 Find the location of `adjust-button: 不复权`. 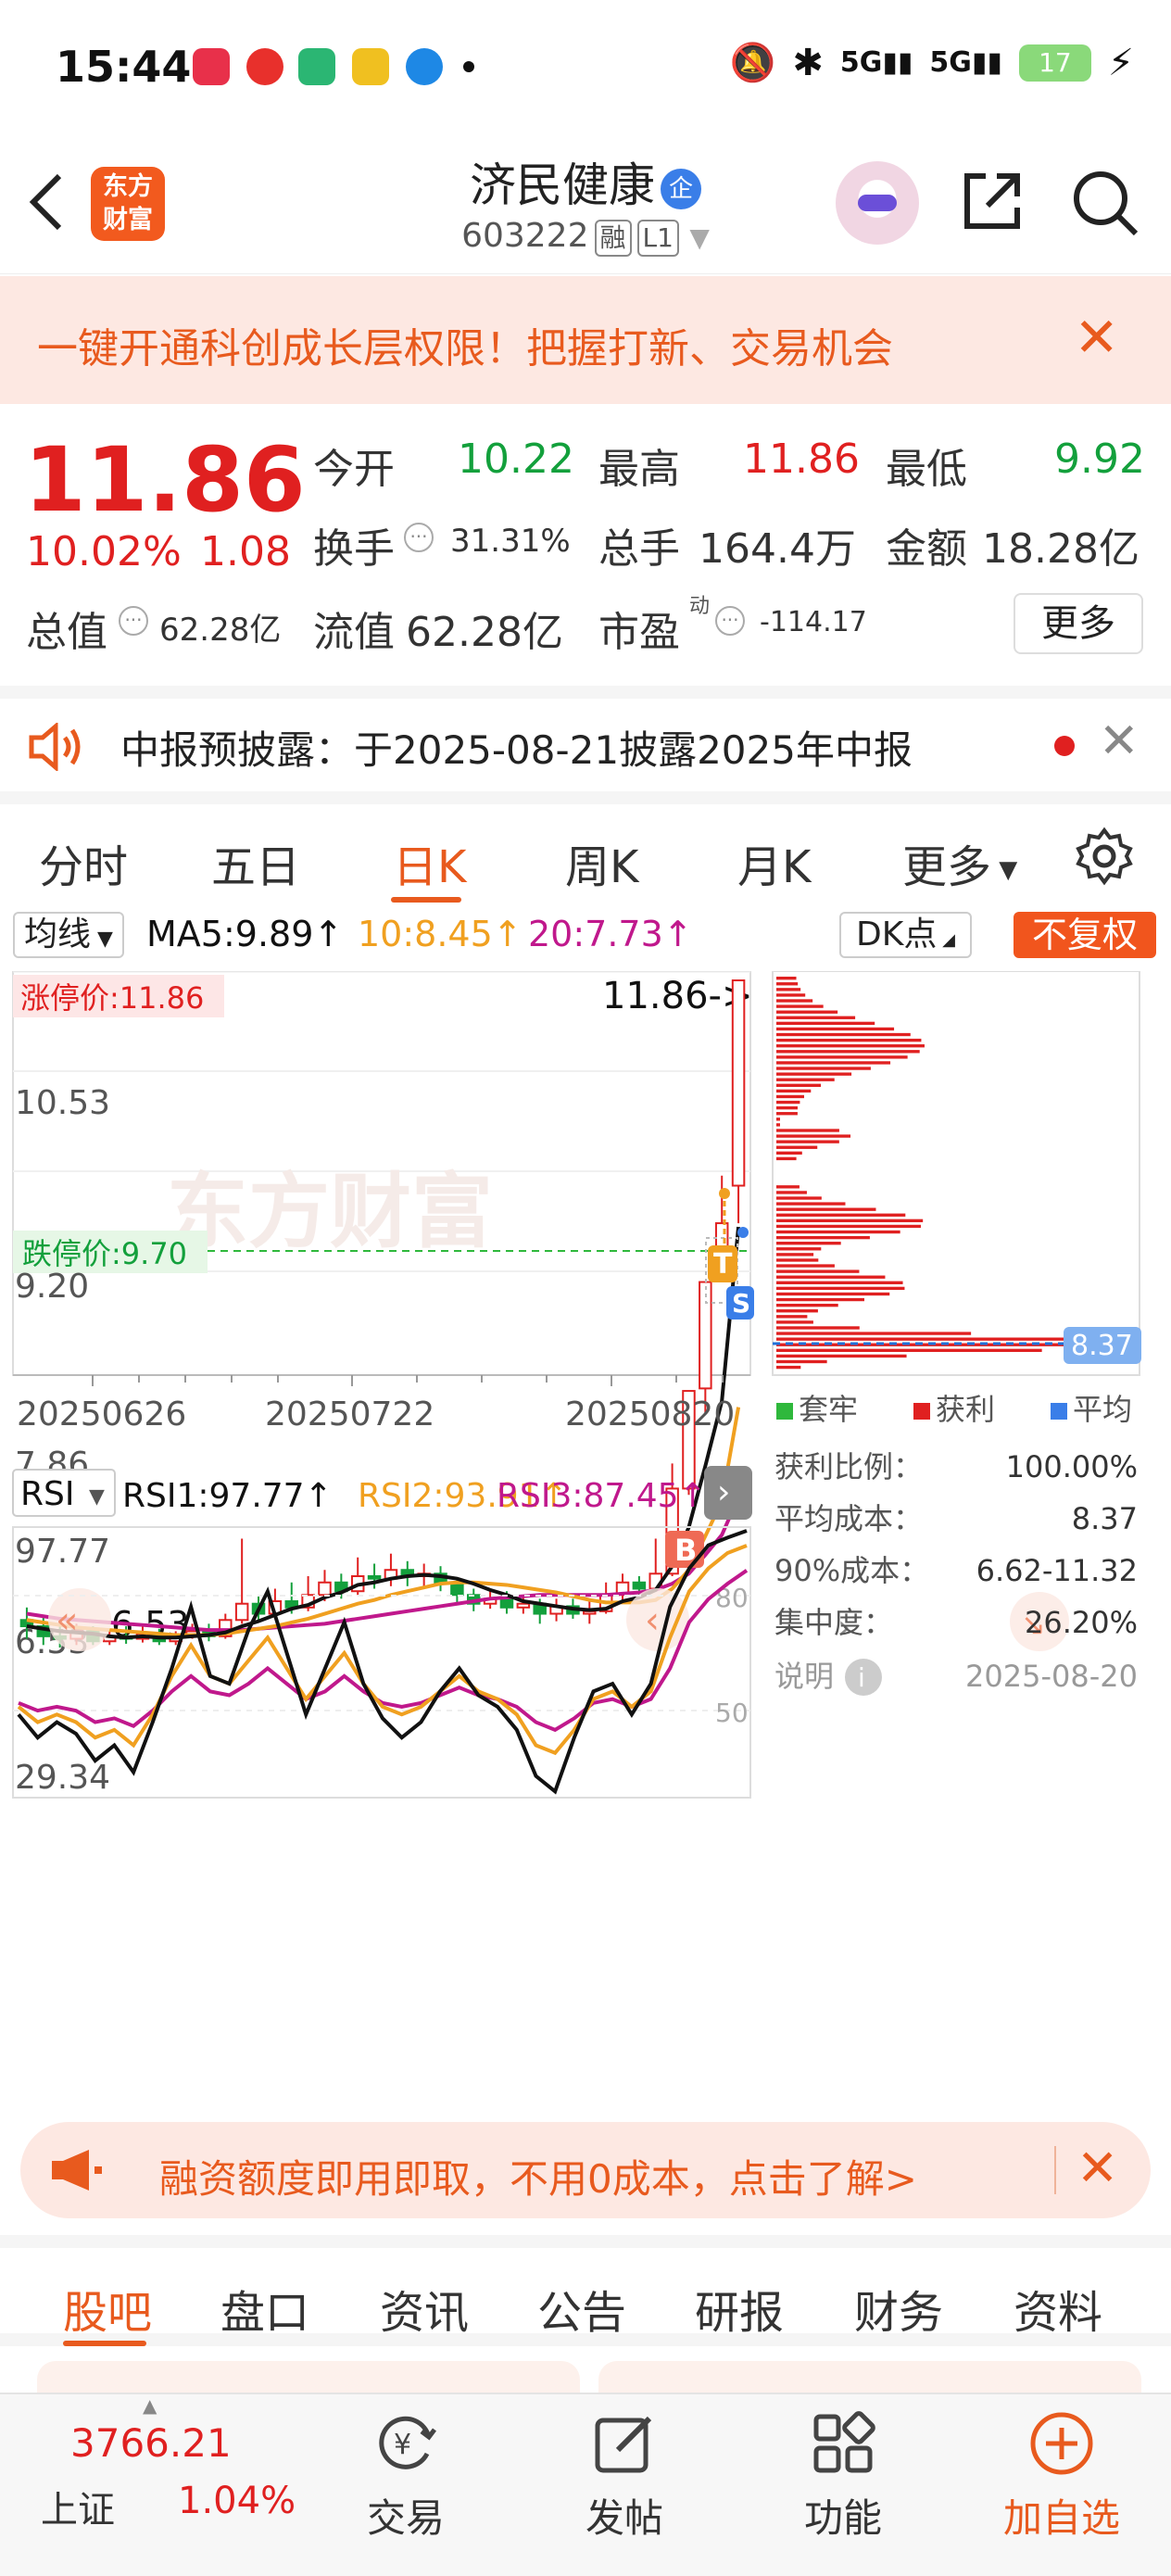

adjust-button: 不复权 is located at coordinates (1085, 935).